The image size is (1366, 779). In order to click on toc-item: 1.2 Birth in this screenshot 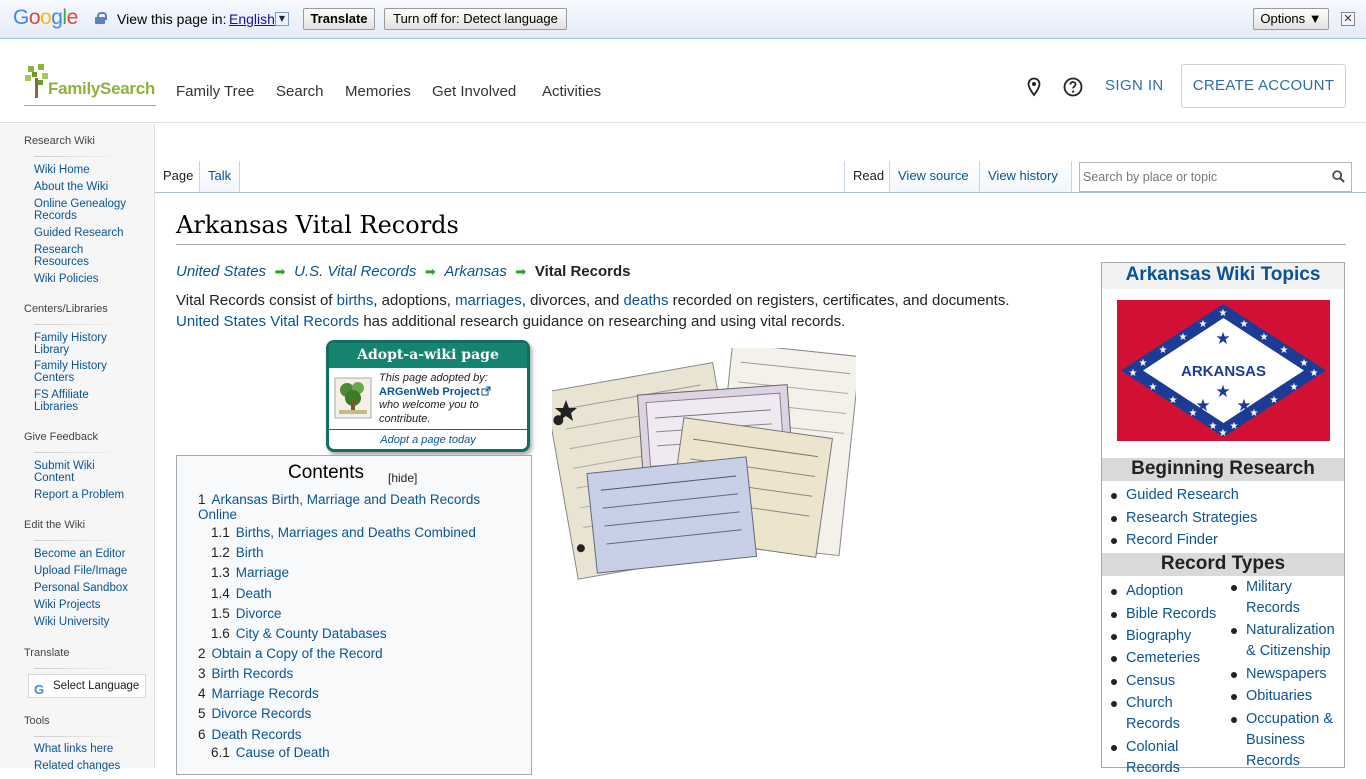, I will do `click(237, 552)`.